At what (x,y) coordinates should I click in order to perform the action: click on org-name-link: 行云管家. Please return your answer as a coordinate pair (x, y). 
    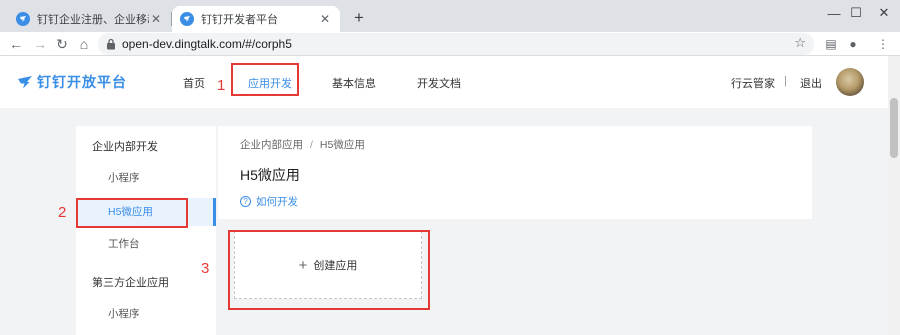
    Looking at the image, I should click on (753, 83).